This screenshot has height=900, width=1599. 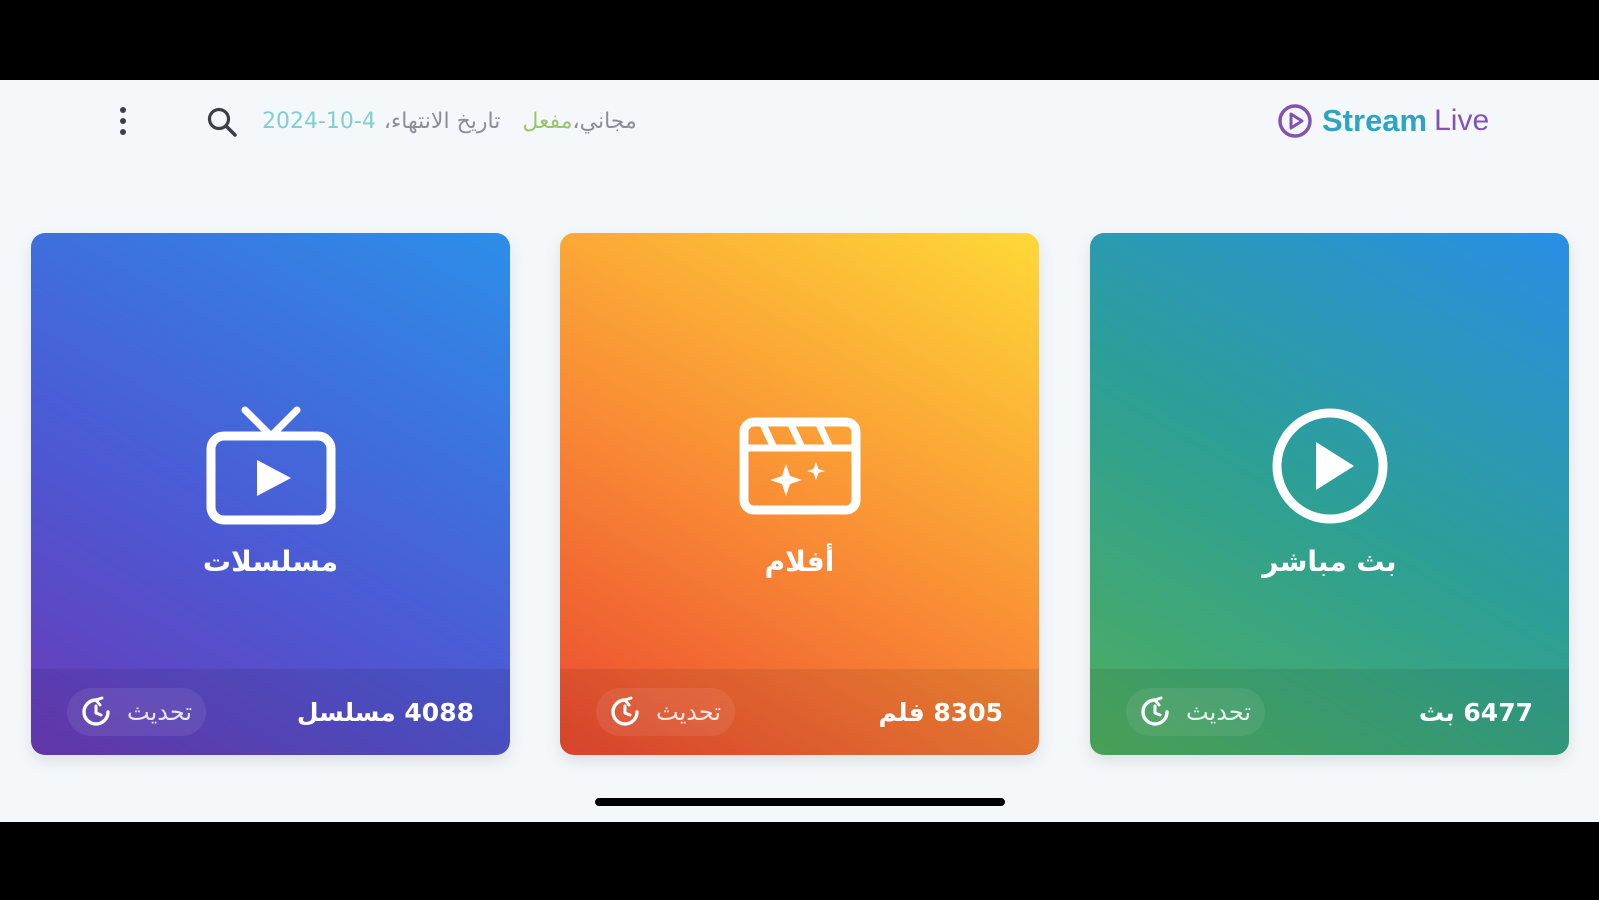 I want to click on expiry-date: 2024-10-4, so click(x=319, y=121).